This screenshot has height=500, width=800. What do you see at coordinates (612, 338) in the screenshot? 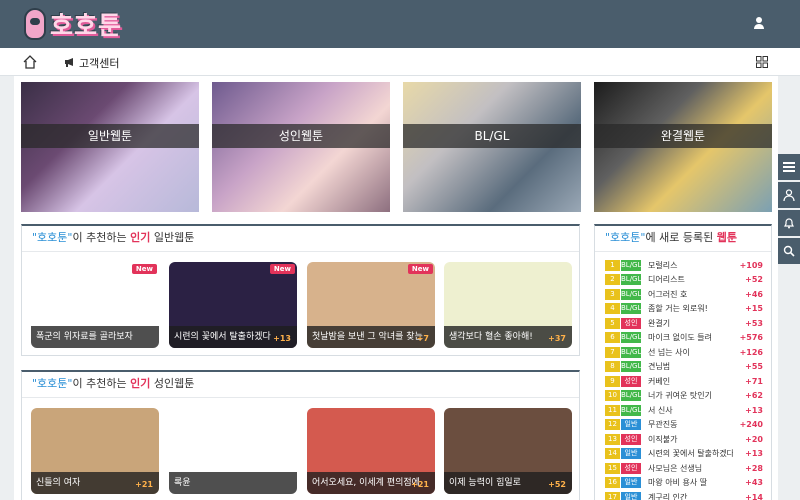
I see `rank-number: 6` at bounding box center [612, 338].